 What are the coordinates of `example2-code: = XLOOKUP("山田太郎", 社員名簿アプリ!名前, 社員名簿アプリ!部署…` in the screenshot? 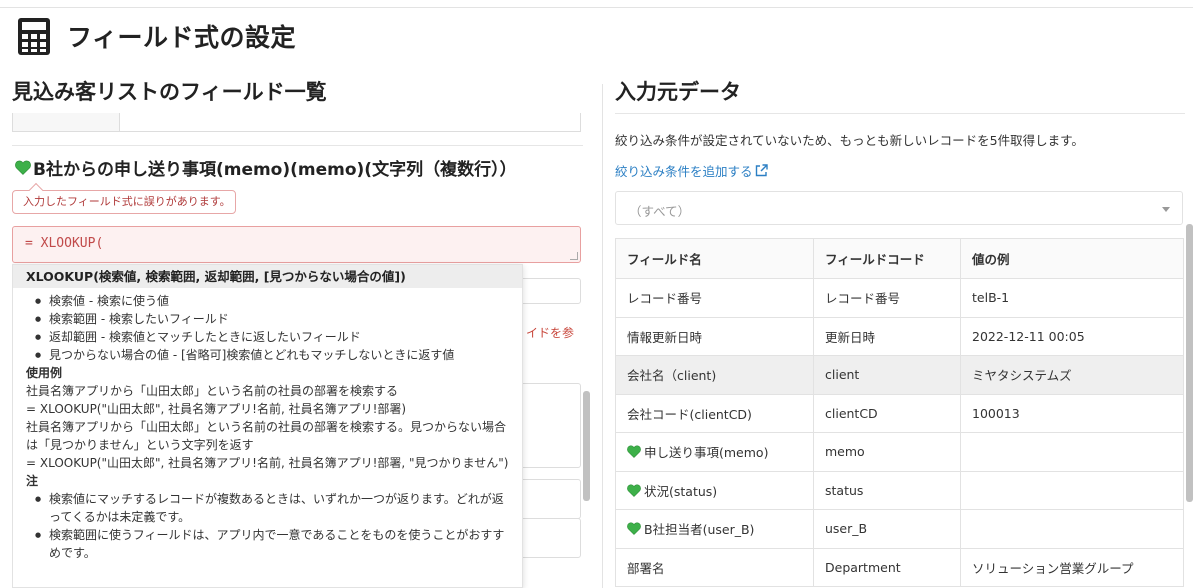 It's located at (267, 463).